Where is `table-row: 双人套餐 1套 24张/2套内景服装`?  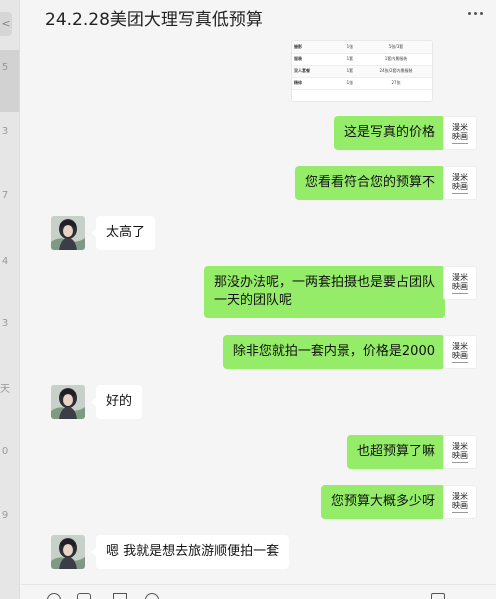 table-row: 双人套餐 1套 24张/2套内景服装 is located at coordinates (362, 71).